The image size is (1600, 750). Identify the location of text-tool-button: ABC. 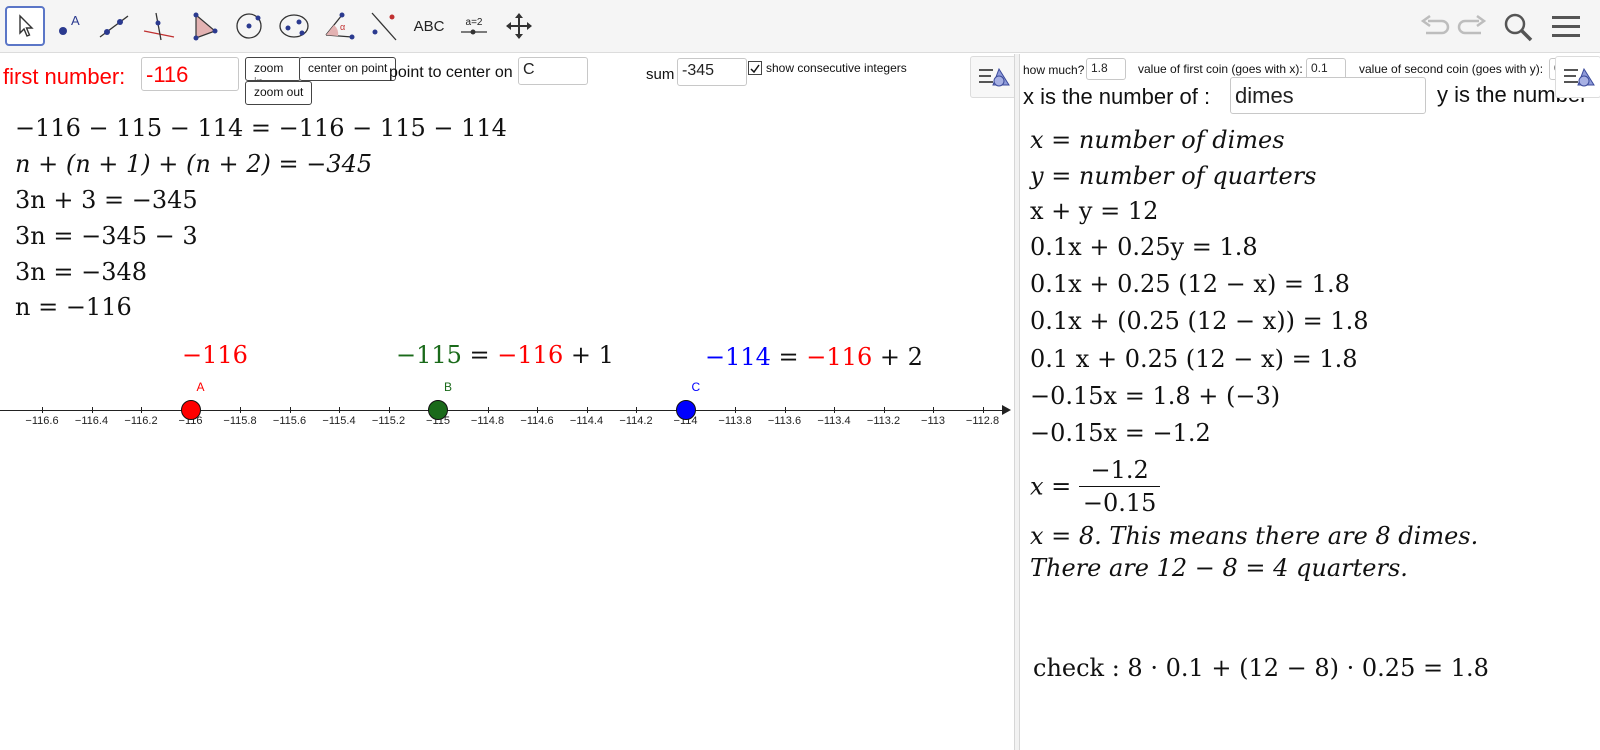
(429, 26).